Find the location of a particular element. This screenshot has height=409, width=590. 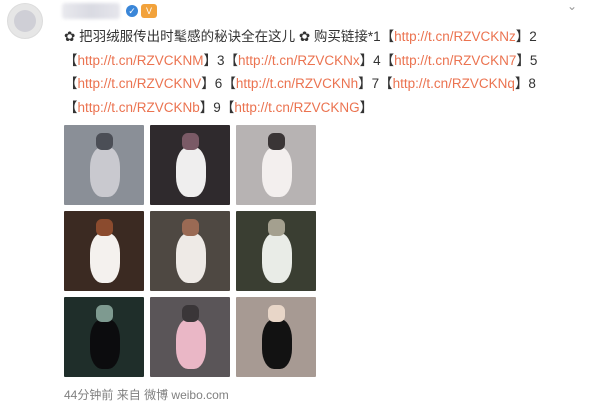

purchase-link: http://t.cn/RZVCKNh is located at coordinates (297, 83).